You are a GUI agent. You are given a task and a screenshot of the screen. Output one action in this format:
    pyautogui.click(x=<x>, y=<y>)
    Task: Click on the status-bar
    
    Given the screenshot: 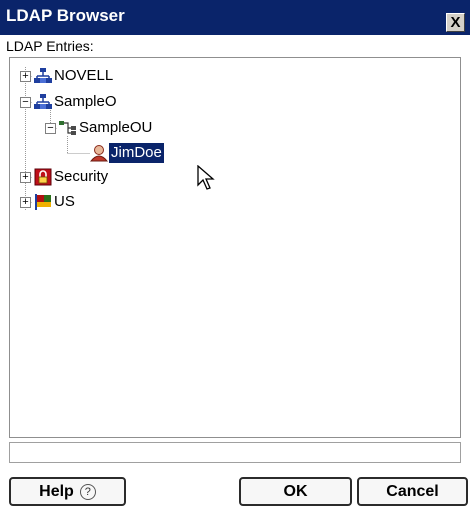 What is the action you would take?
    pyautogui.click(x=235, y=452)
    